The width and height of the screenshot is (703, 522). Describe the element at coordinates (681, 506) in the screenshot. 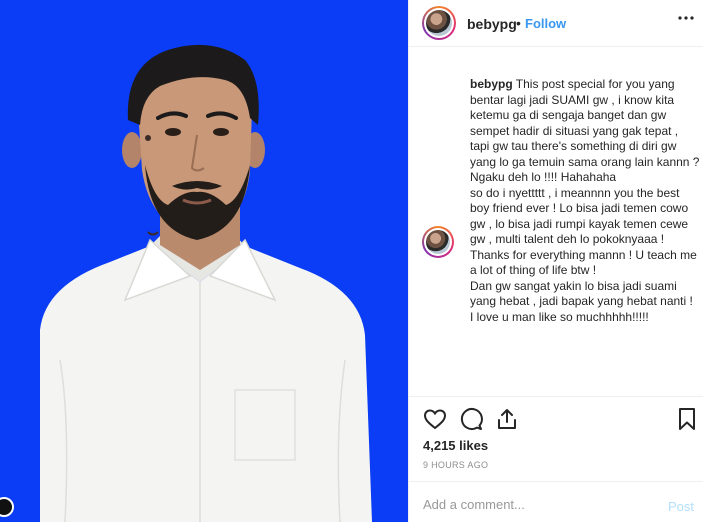

I see `post-comment-button: Post` at that location.